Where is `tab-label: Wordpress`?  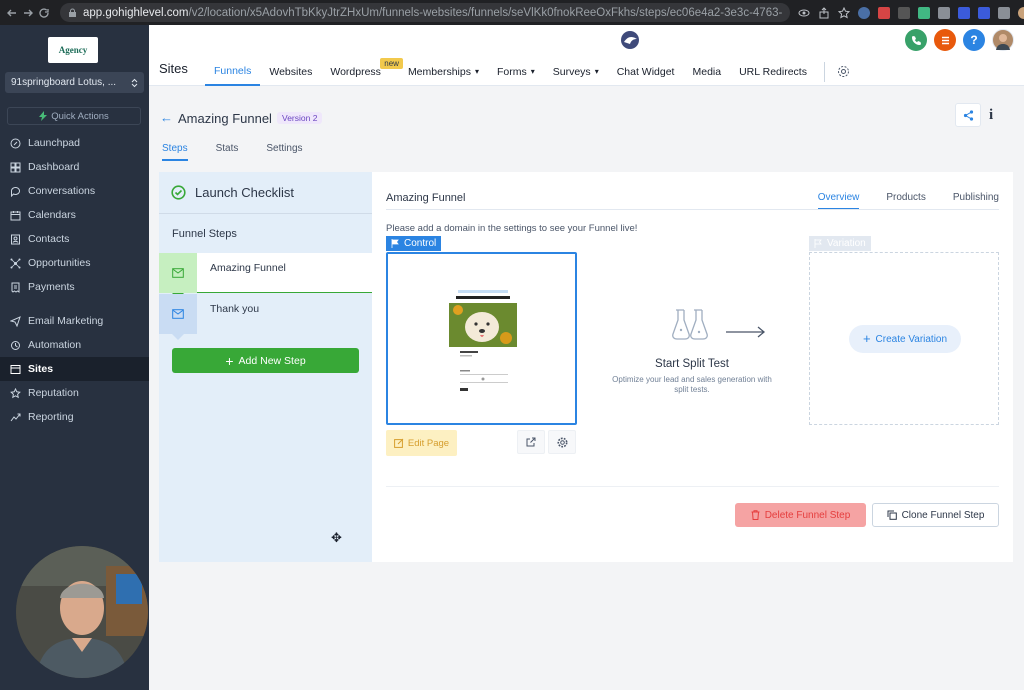
tab-label: Wordpress is located at coordinates (355, 71).